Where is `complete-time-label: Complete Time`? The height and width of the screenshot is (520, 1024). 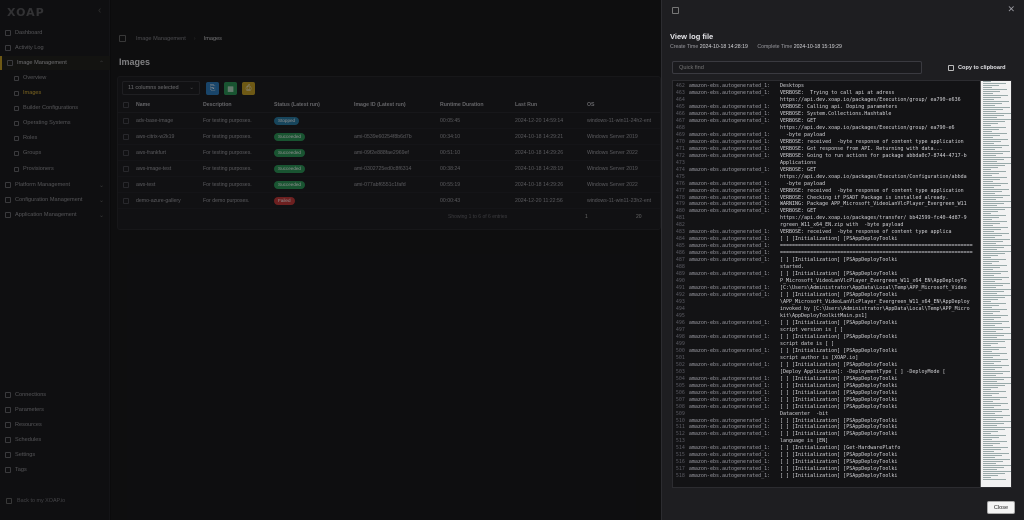
complete-time-label: Complete Time is located at coordinates (775, 47).